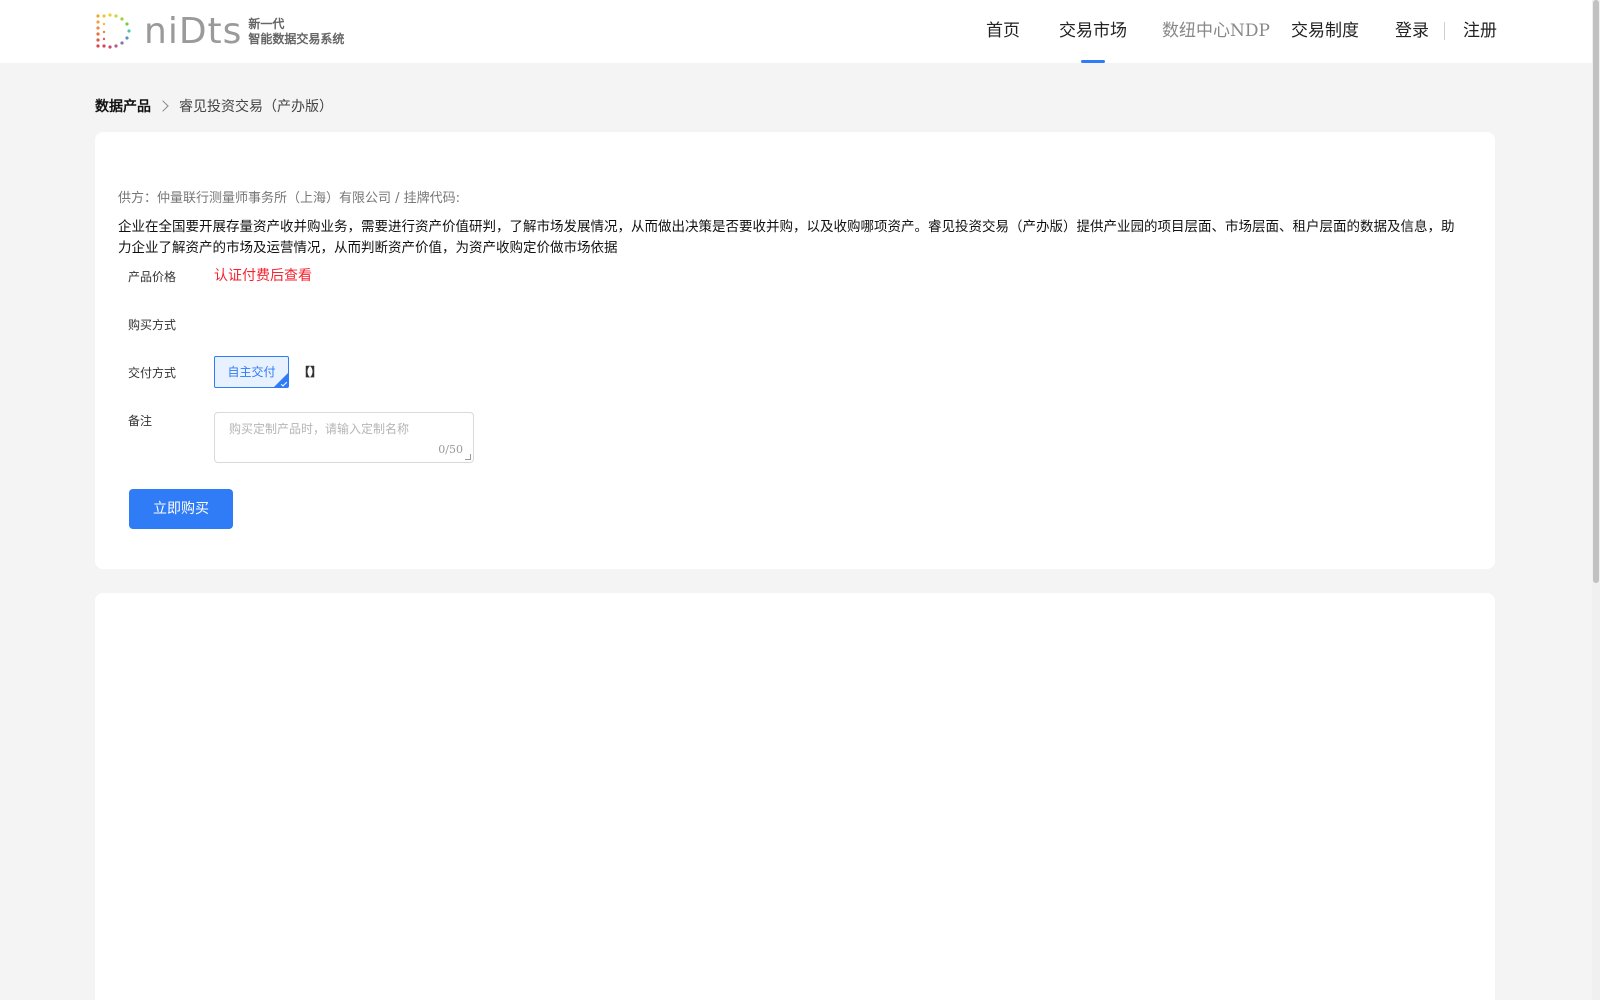 The width and height of the screenshot is (1600, 1000). Describe the element at coordinates (140, 421) in the screenshot. I see `remark-label: 备注` at that location.